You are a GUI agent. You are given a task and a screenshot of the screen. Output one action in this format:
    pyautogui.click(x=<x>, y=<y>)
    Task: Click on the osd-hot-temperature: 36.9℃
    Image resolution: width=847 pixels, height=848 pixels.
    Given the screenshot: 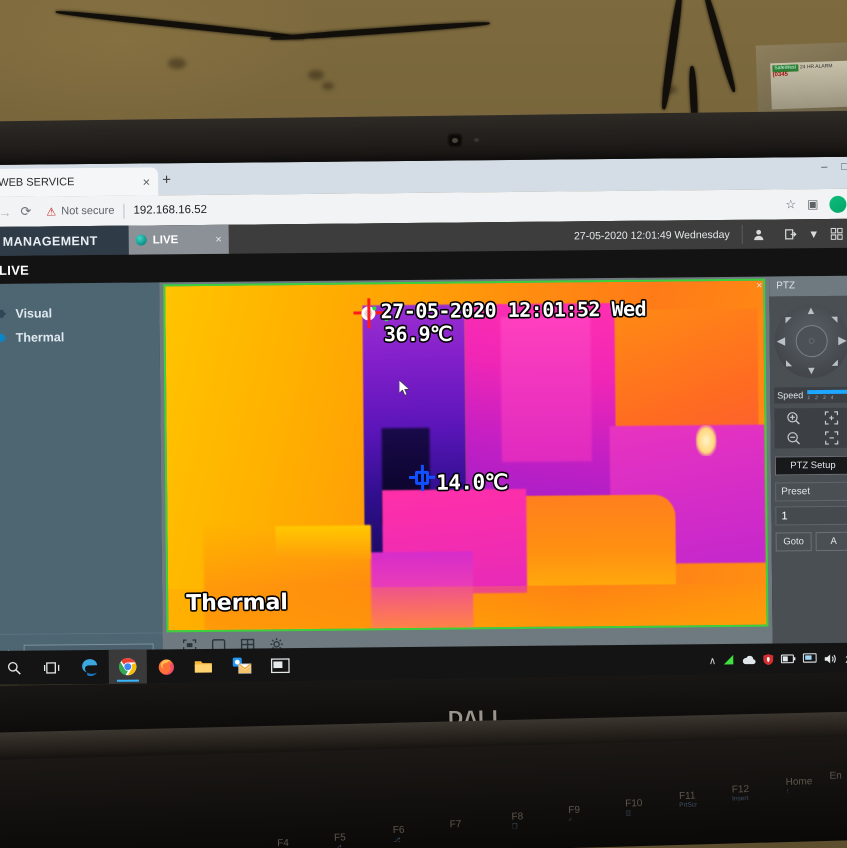 What is the action you would take?
    pyautogui.click(x=418, y=334)
    